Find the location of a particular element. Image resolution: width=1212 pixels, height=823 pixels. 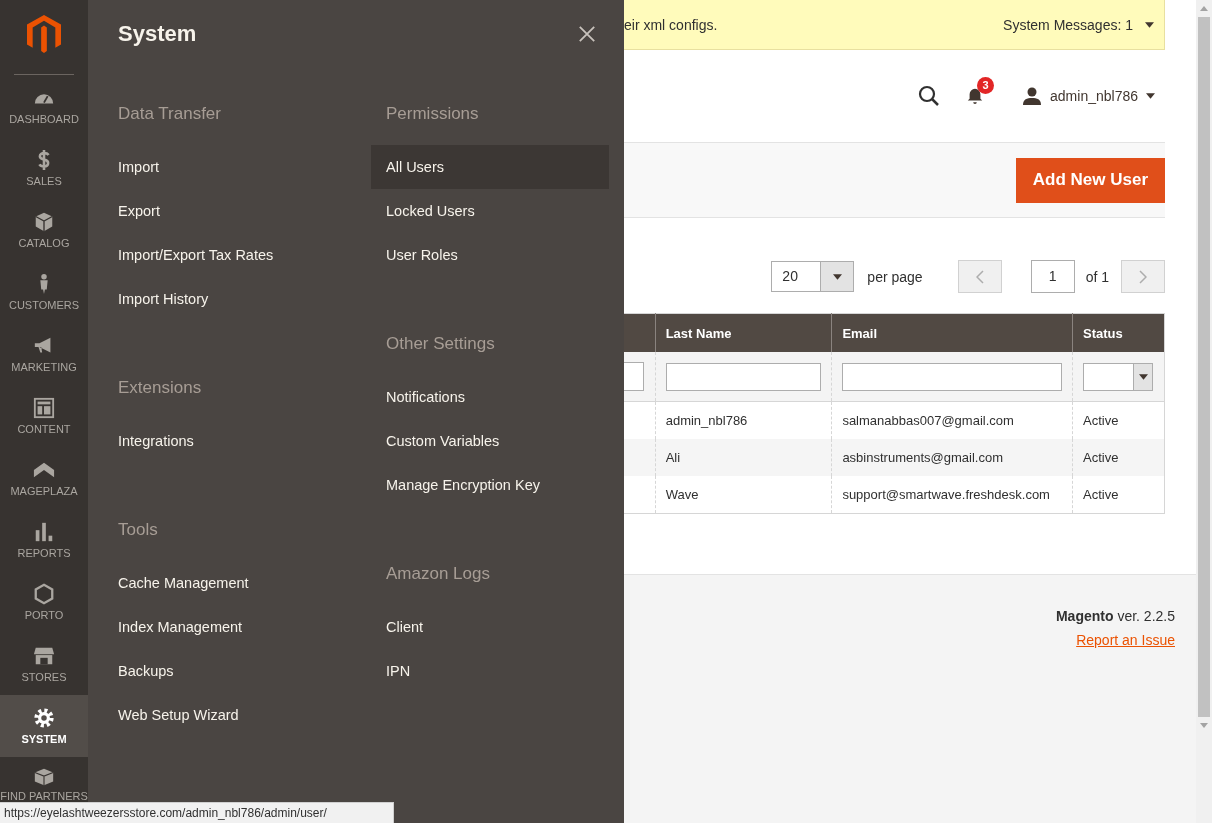

column-header: Last Name is located at coordinates (743, 332).